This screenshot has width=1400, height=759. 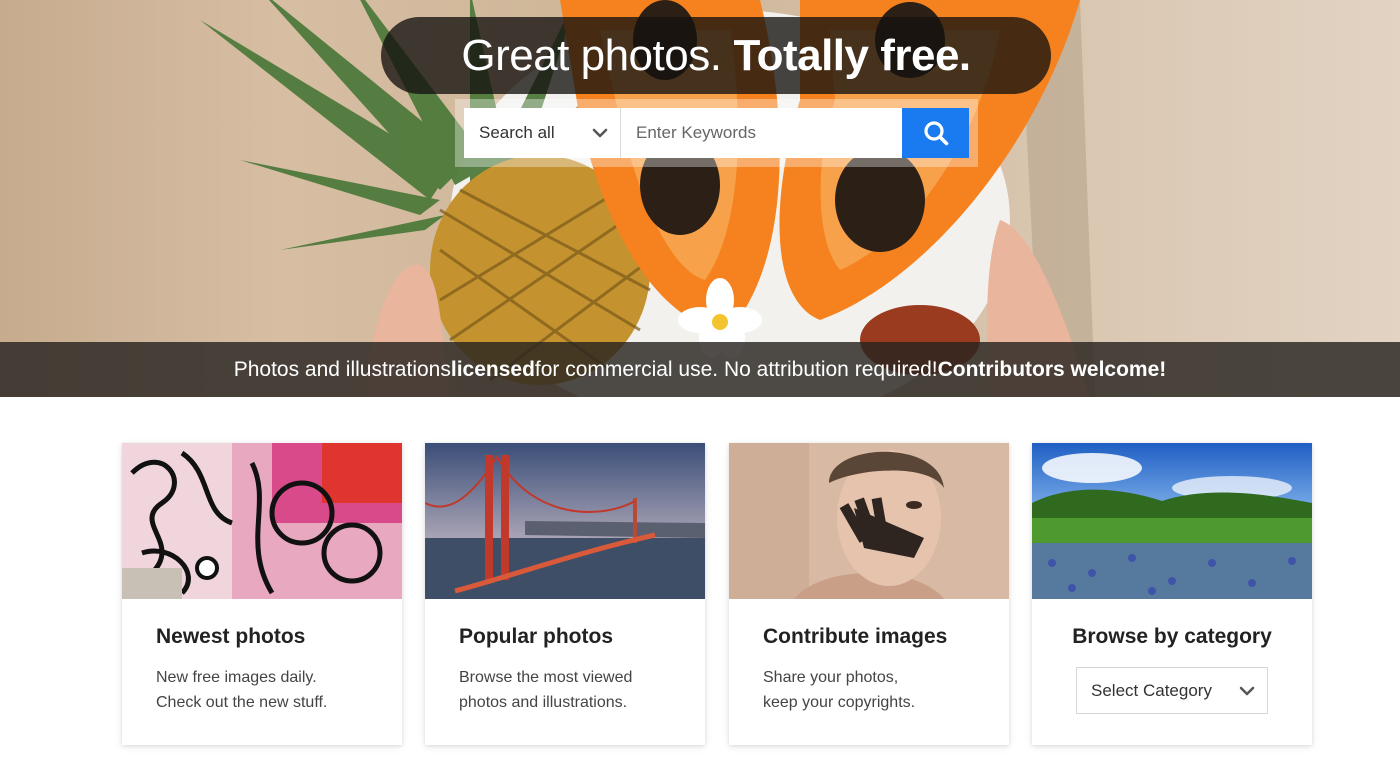 I want to click on meadow-thumbnail, so click(x=1172, y=521).